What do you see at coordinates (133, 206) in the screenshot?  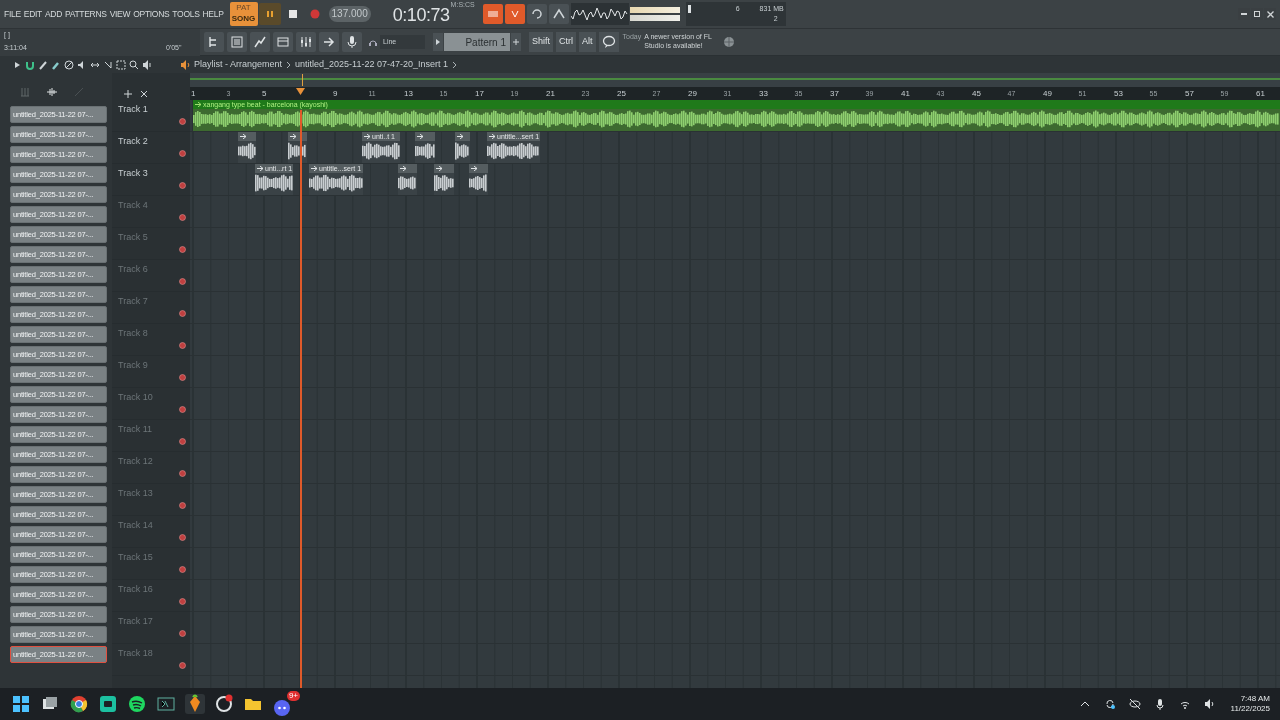 I see `track-name: Track 4` at bounding box center [133, 206].